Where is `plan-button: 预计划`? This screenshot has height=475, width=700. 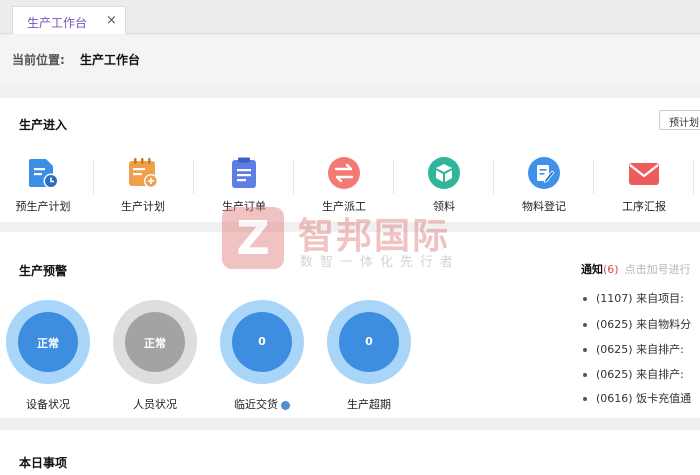 plan-button: 预计划 is located at coordinates (679, 120).